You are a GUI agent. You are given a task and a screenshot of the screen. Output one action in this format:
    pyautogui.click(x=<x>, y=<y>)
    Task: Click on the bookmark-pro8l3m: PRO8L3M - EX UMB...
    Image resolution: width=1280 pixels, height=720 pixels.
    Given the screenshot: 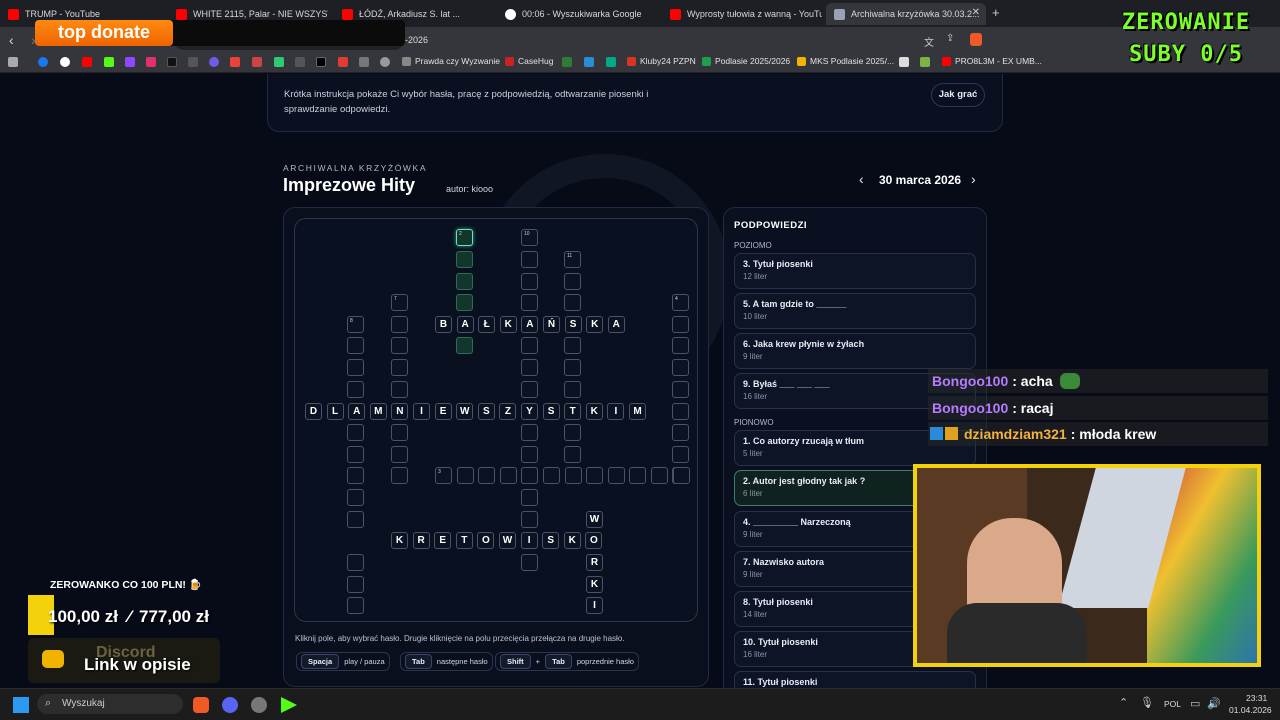 What is the action you would take?
    pyautogui.click(x=992, y=61)
    